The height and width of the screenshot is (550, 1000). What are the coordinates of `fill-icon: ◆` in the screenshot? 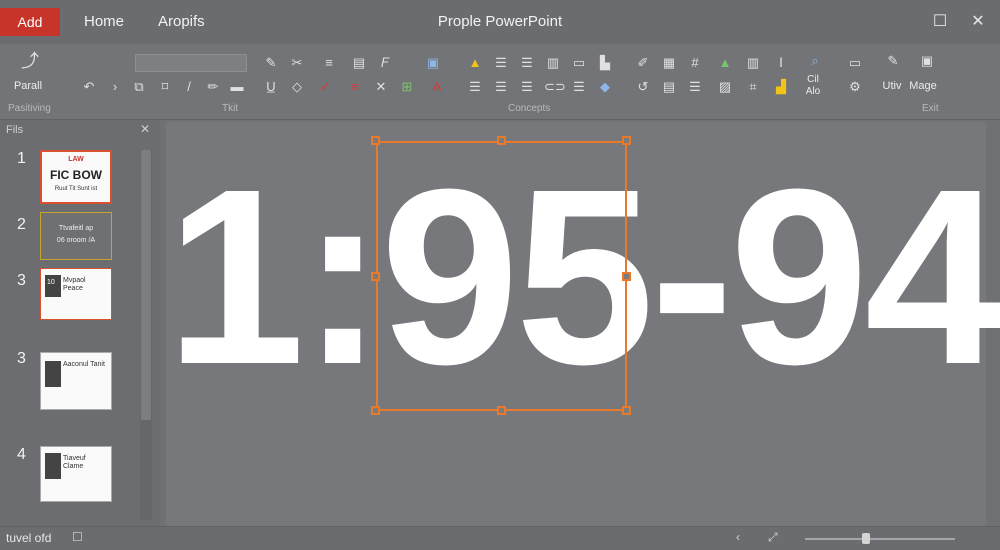 It's located at (605, 87).